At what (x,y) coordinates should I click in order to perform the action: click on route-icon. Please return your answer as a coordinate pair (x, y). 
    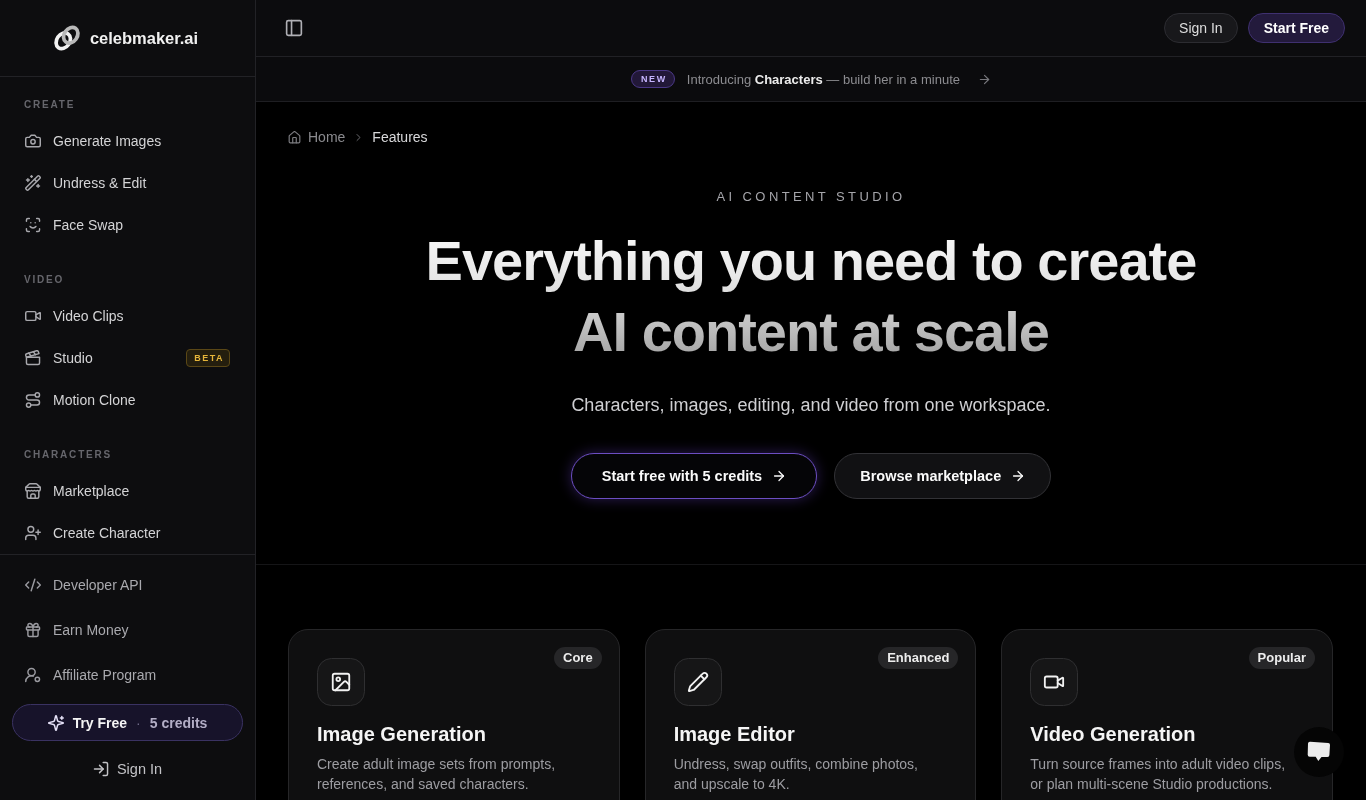
    Looking at the image, I should click on (33, 400).